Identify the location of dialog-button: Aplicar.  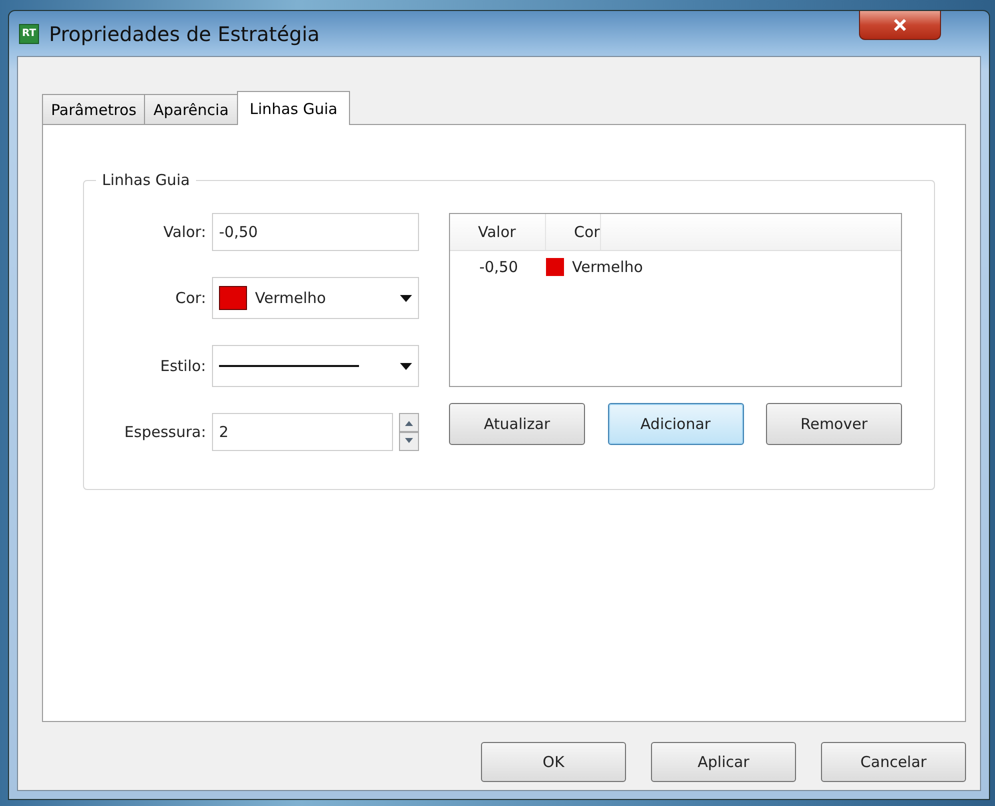
(723, 762).